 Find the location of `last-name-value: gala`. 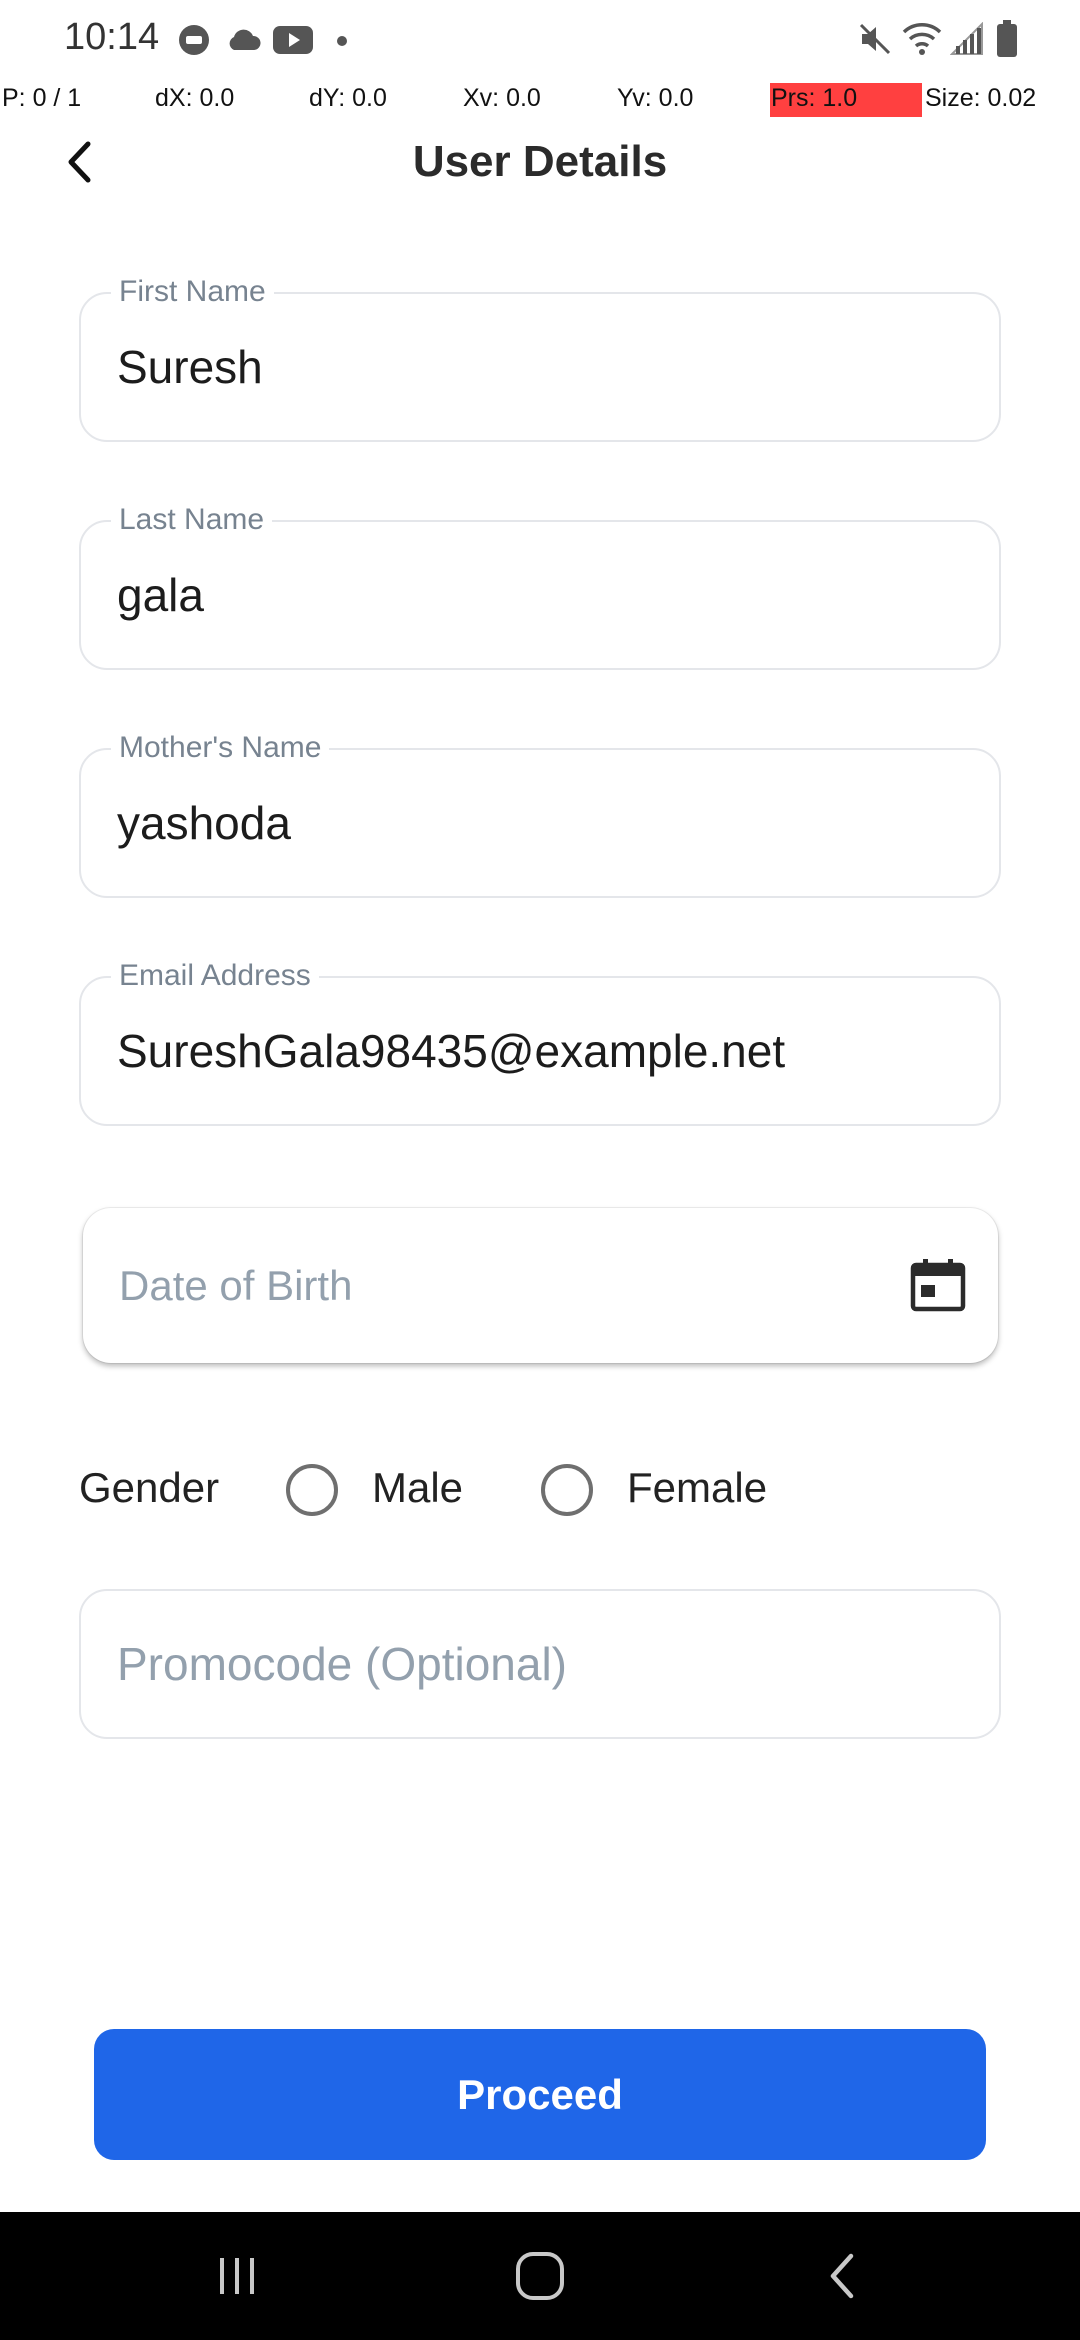

last-name-value: gala is located at coordinates (537, 595).